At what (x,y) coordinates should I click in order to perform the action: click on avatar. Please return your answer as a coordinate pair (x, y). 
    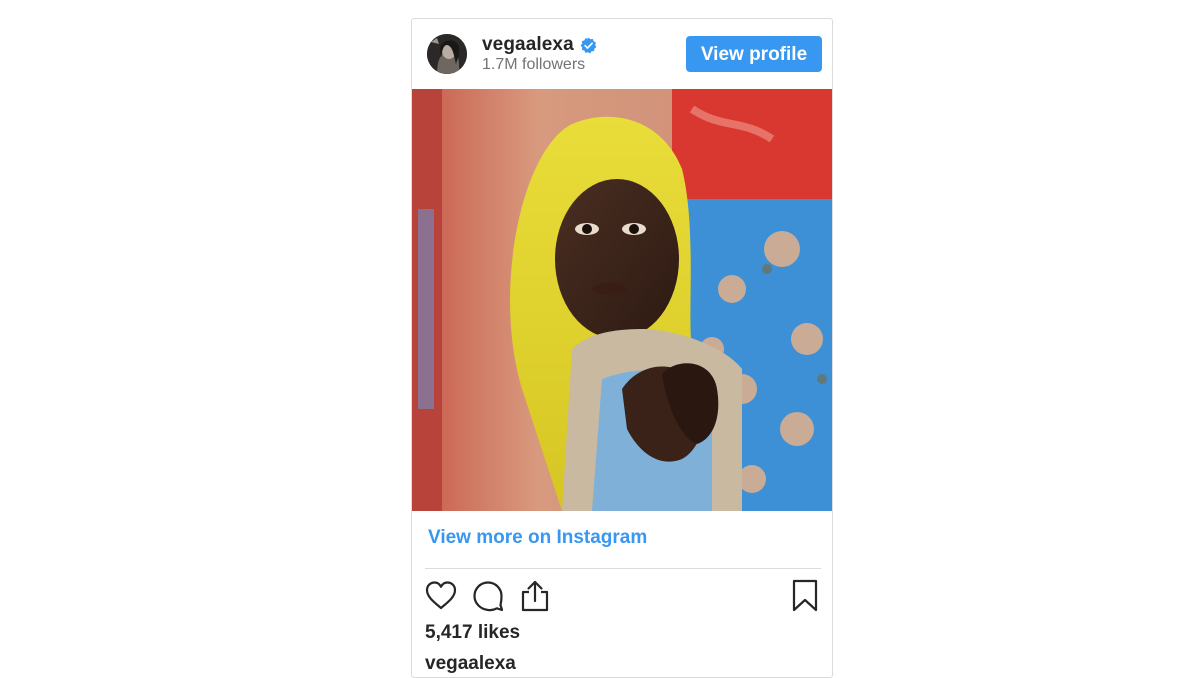
    Looking at the image, I should click on (447, 54).